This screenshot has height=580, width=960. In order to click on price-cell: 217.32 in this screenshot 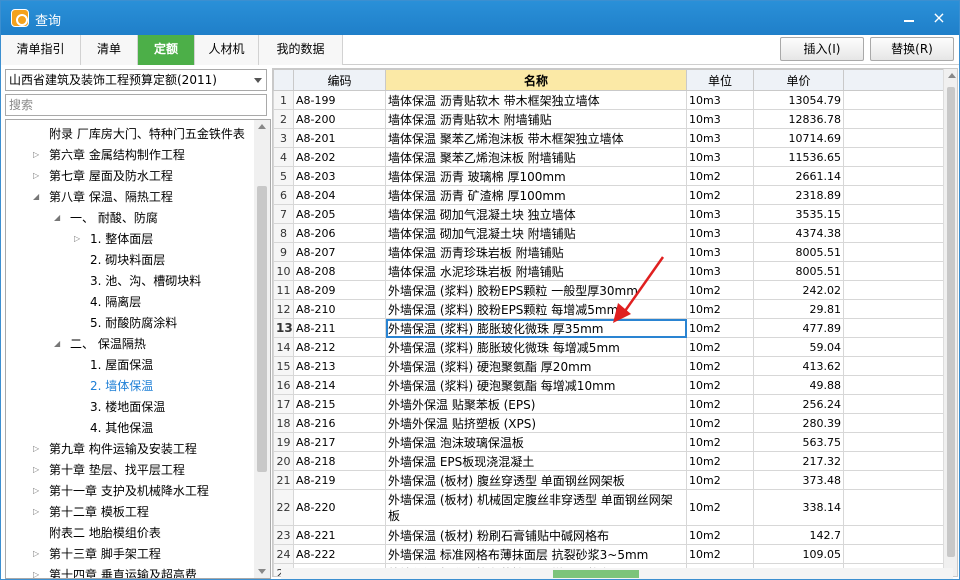, I will do `click(798, 461)`.